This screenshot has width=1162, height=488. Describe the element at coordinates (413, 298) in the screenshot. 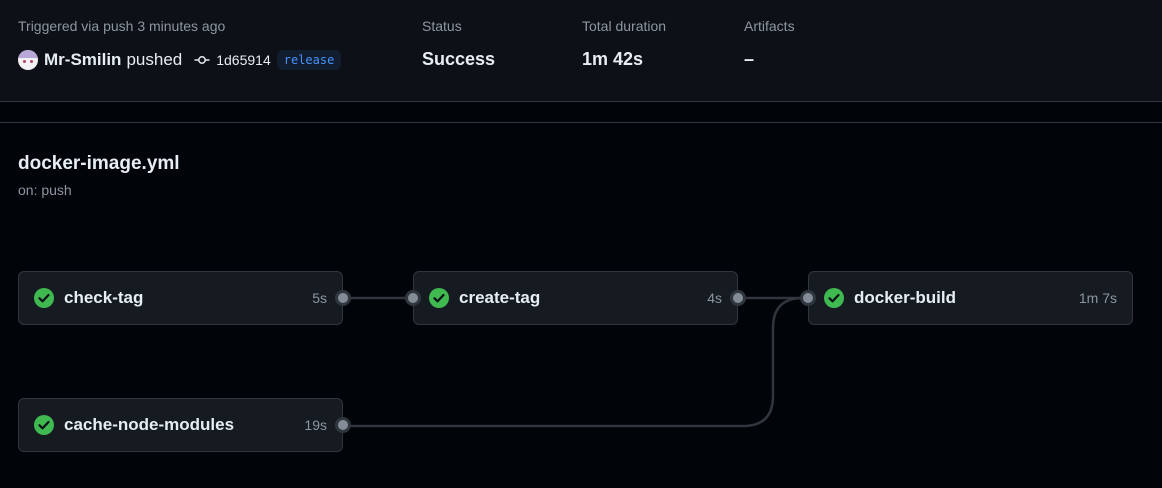

I see `port-in-create-tag` at that location.